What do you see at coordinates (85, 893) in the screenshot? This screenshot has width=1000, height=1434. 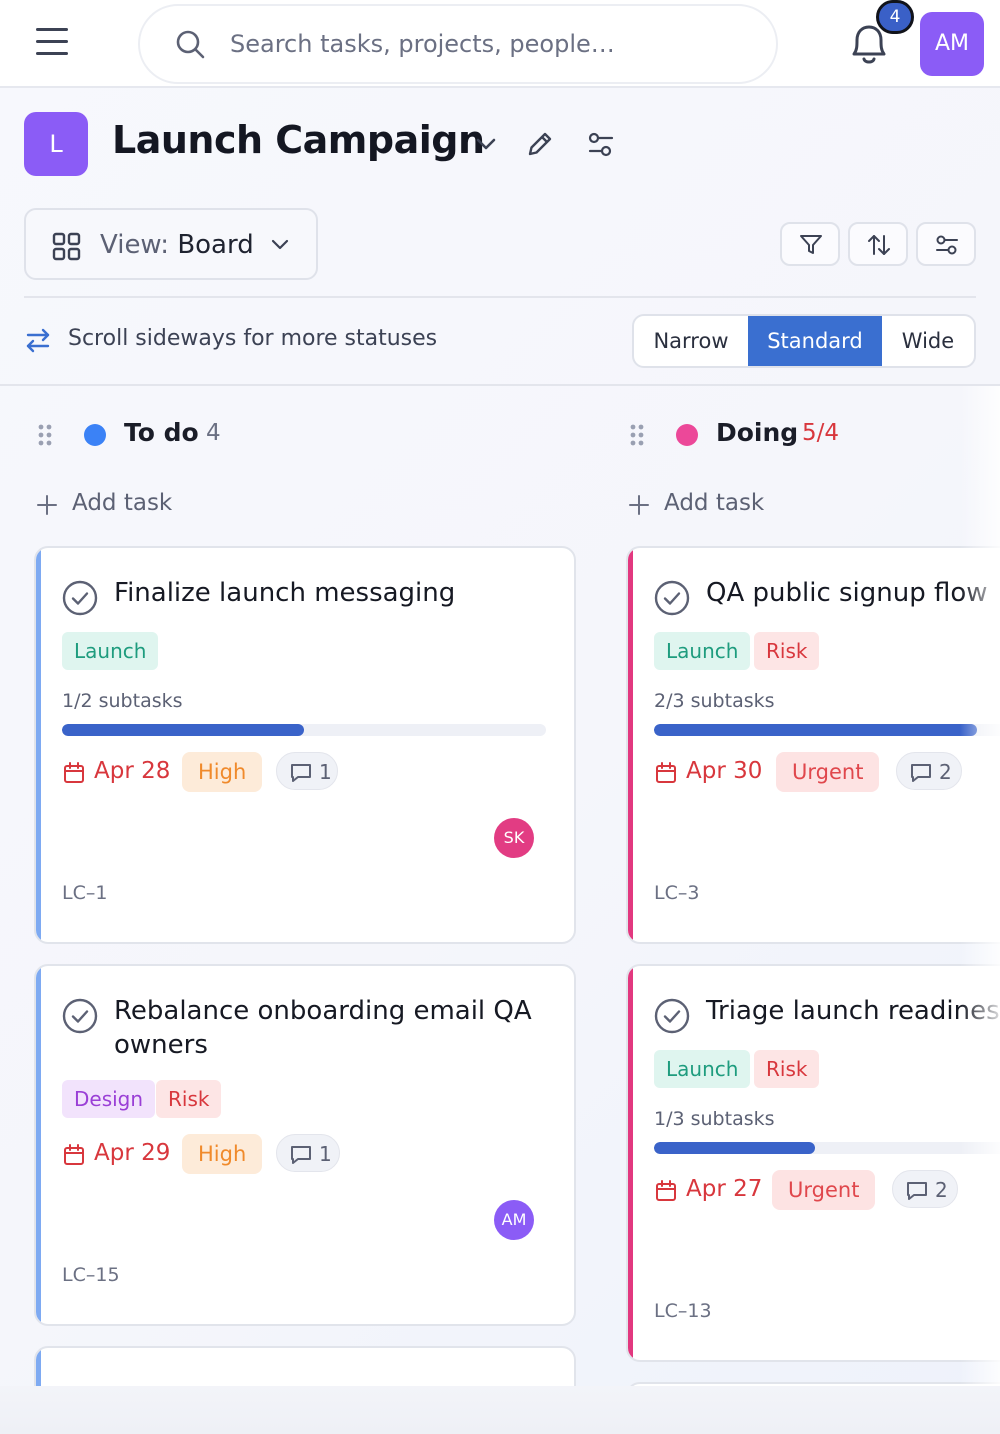 I see `task-key: LC–1` at bounding box center [85, 893].